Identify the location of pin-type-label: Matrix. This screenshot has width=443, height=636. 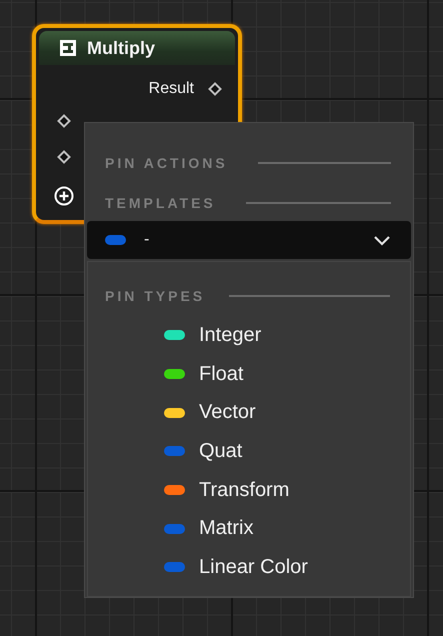
(226, 528).